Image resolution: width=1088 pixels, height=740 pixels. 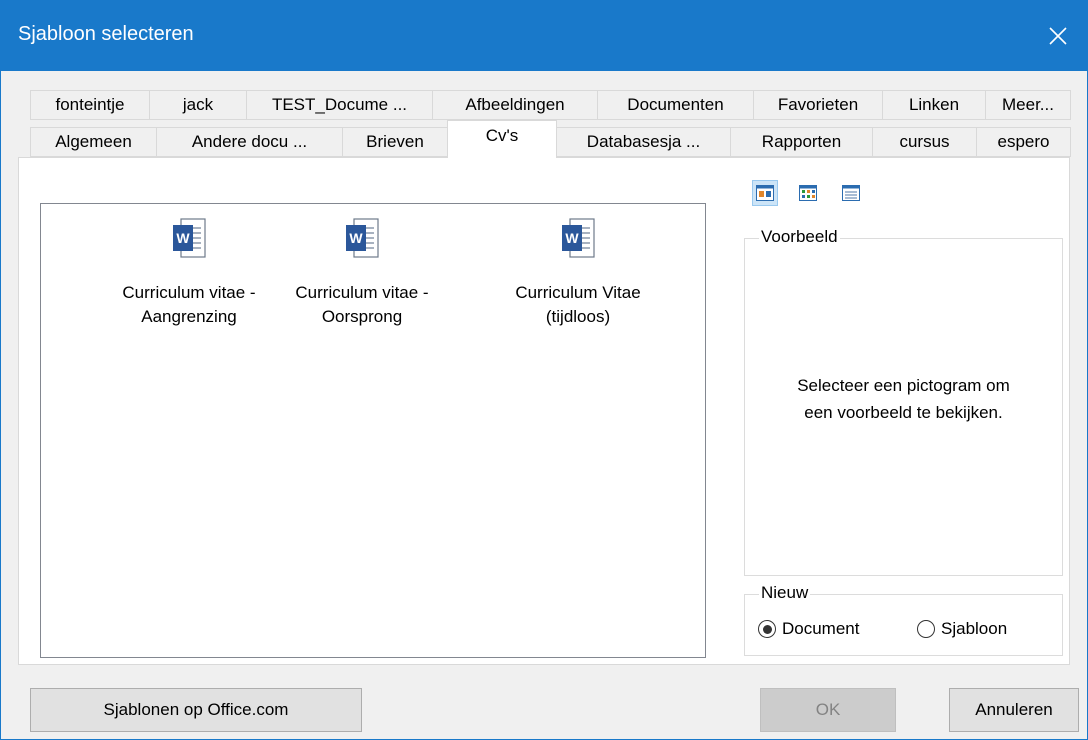 What do you see at coordinates (903, 619) in the screenshot?
I see `new-group: Nieuw Document Sjabloon` at bounding box center [903, 619].